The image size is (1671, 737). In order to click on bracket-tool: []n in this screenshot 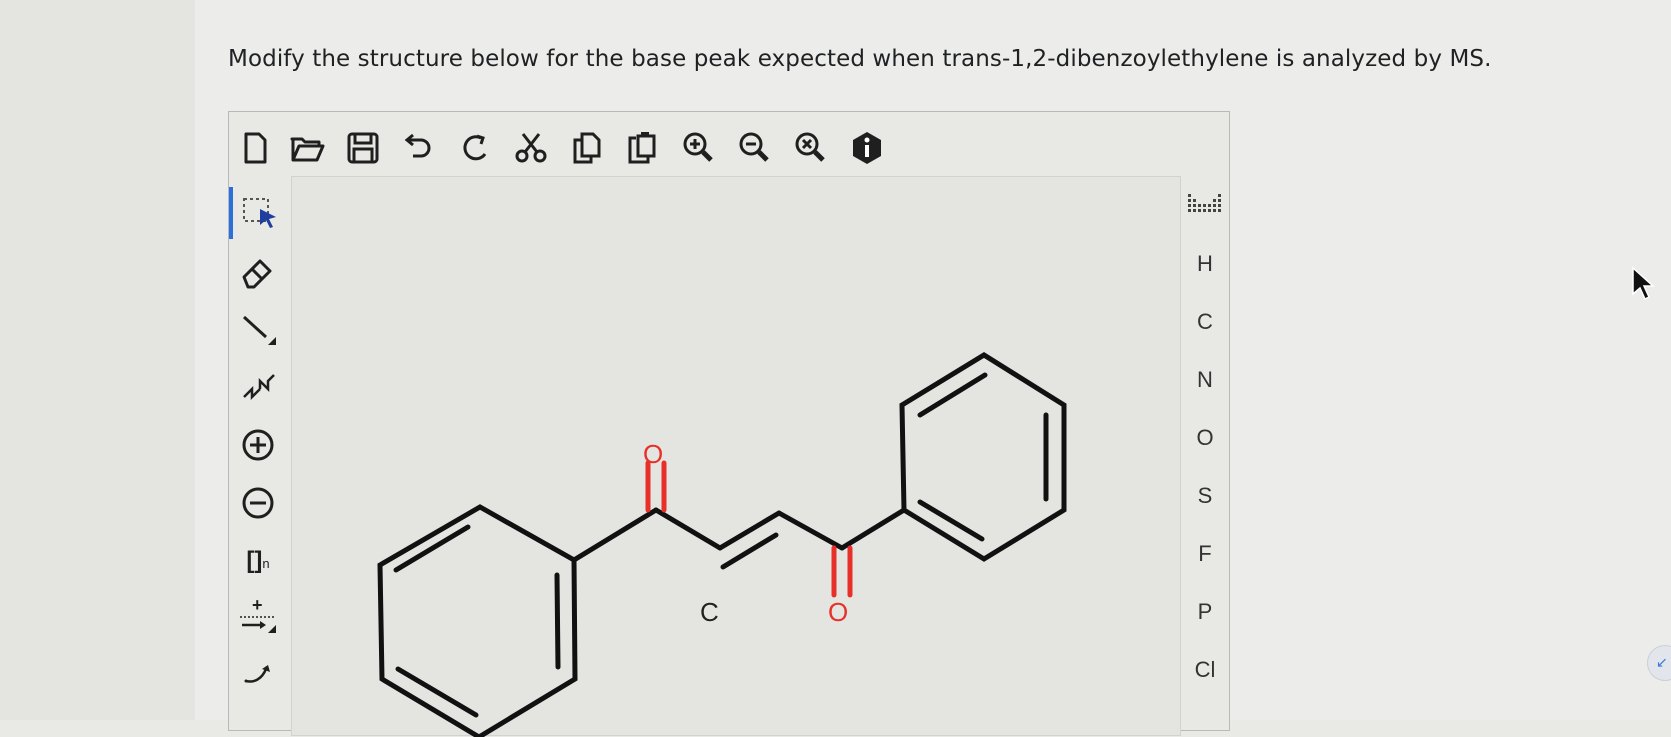, I will do `click(258, 561)`.